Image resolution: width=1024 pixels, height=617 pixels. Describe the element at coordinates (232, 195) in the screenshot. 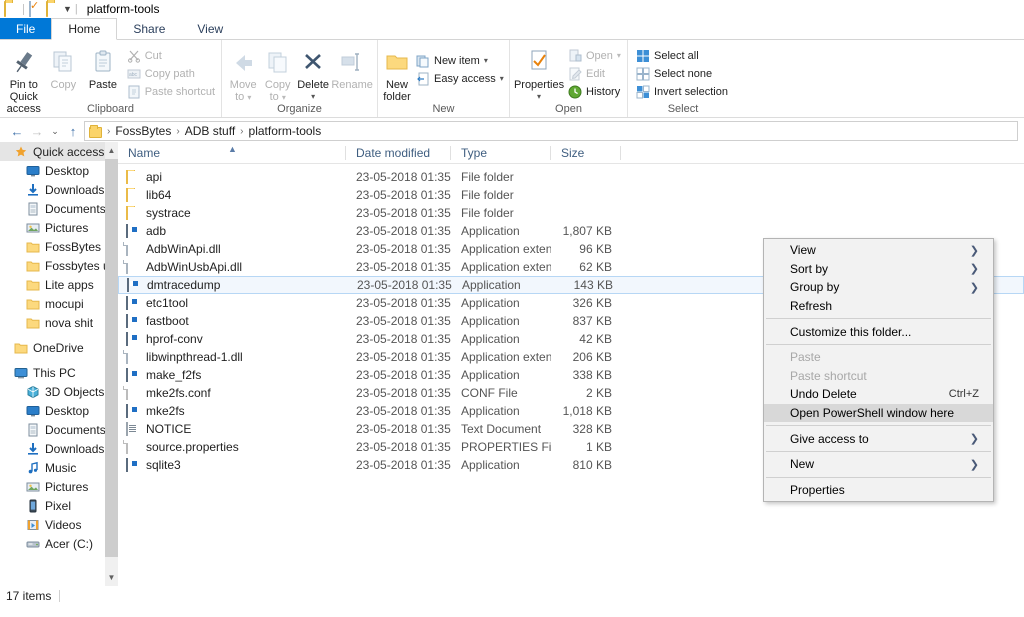

I see `file-name-cell: lib64` at that location.